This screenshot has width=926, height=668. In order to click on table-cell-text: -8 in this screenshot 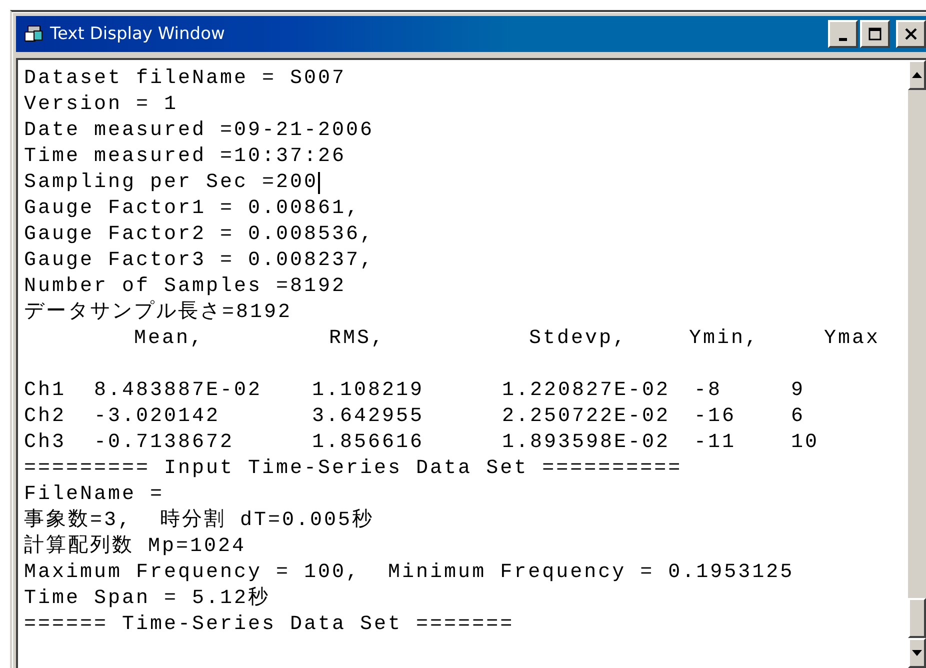, I will do `click(709, 391)`.